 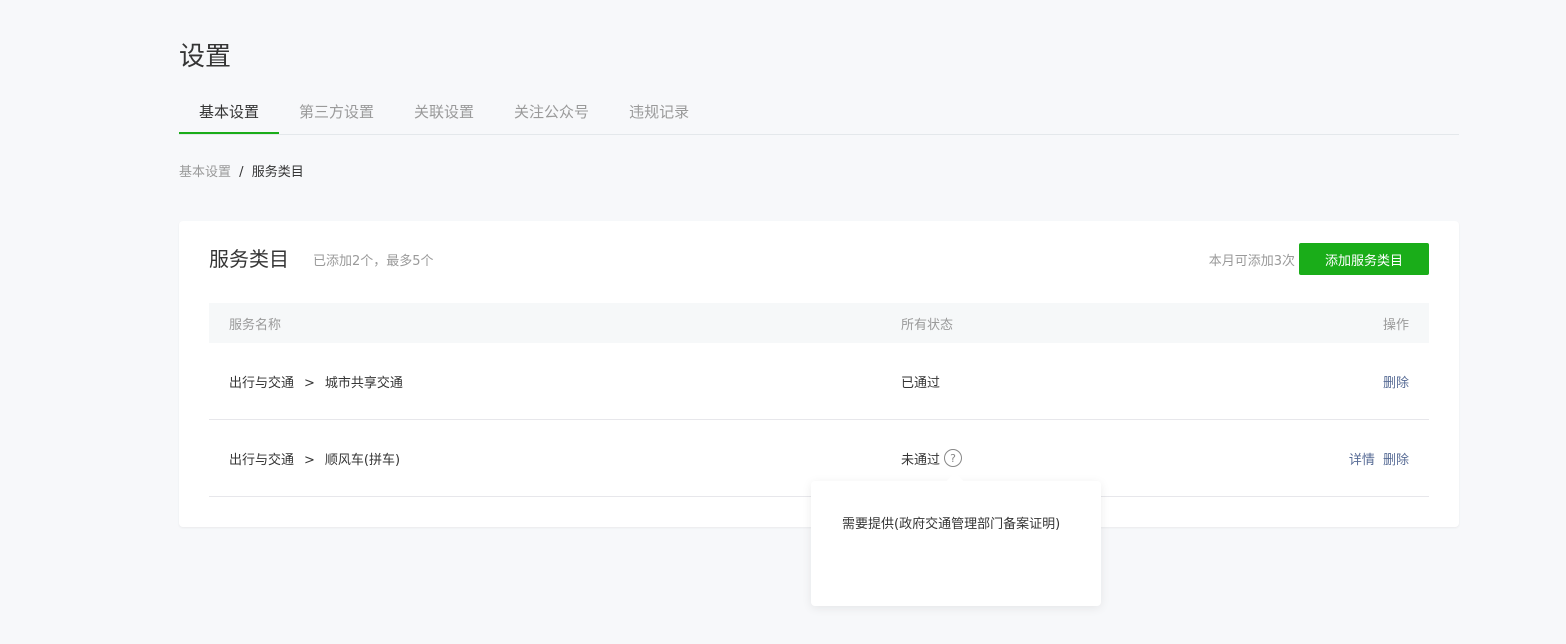 I want to click on status-cell: 已通过, so click(x=1101, y=381).